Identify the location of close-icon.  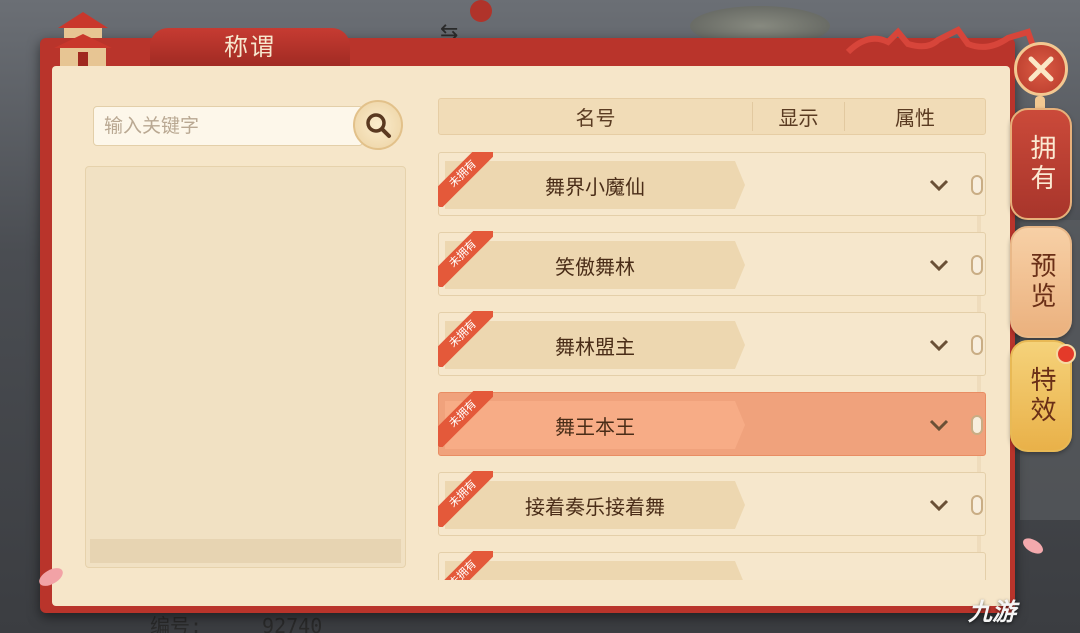
(1041, 69).